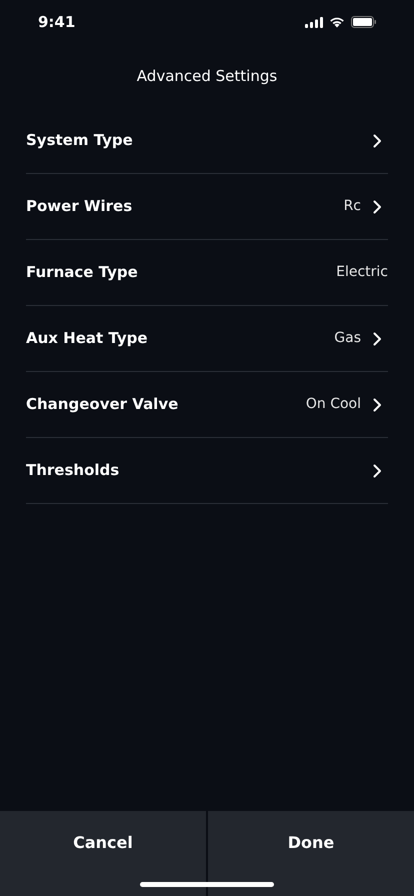 This screenshot has height=896, width=414. What do you see at coordinates (352, 206) in the screenshot?
I see `row-value: Rc` at bounding box center [352, 206].